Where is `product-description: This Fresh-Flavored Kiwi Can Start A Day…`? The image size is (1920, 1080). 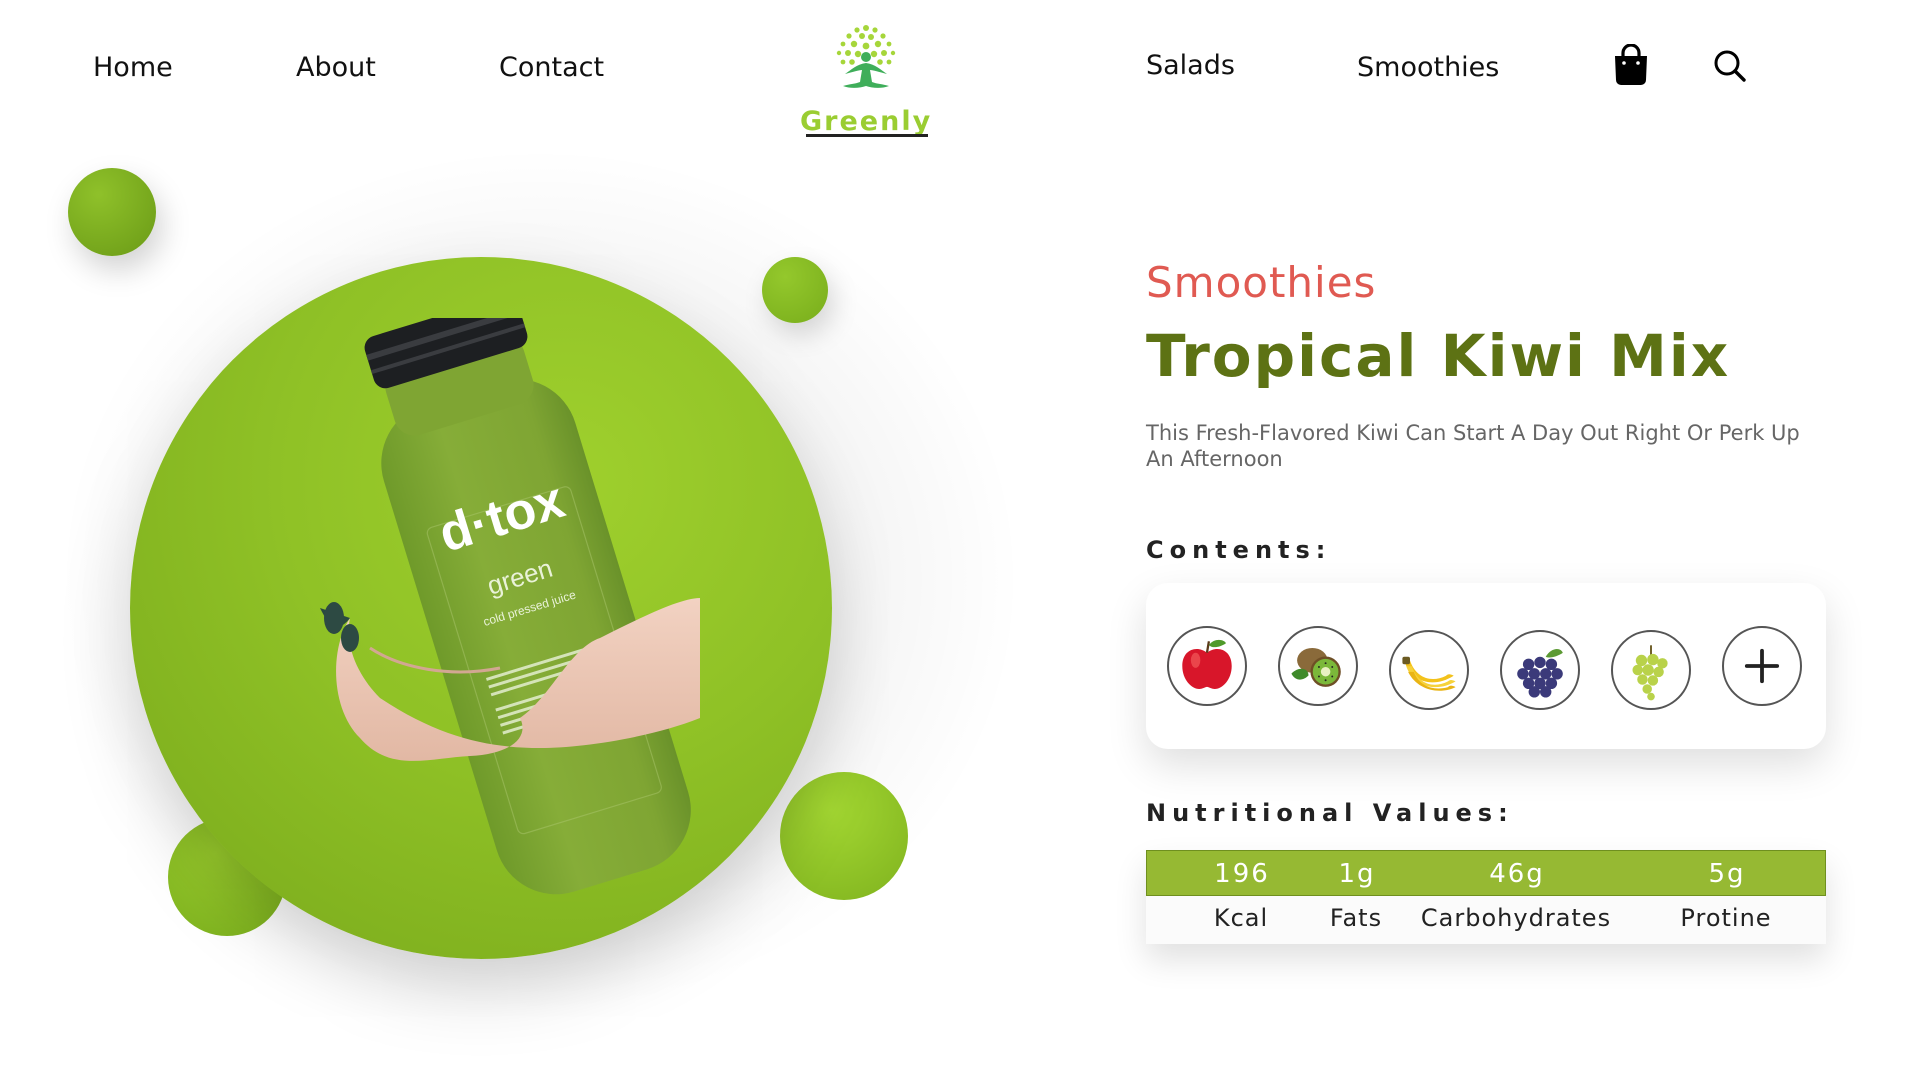 product-description: This Fresh-Flavored Kiwi Can Start A Day… is located at coordinates (1473, 446).